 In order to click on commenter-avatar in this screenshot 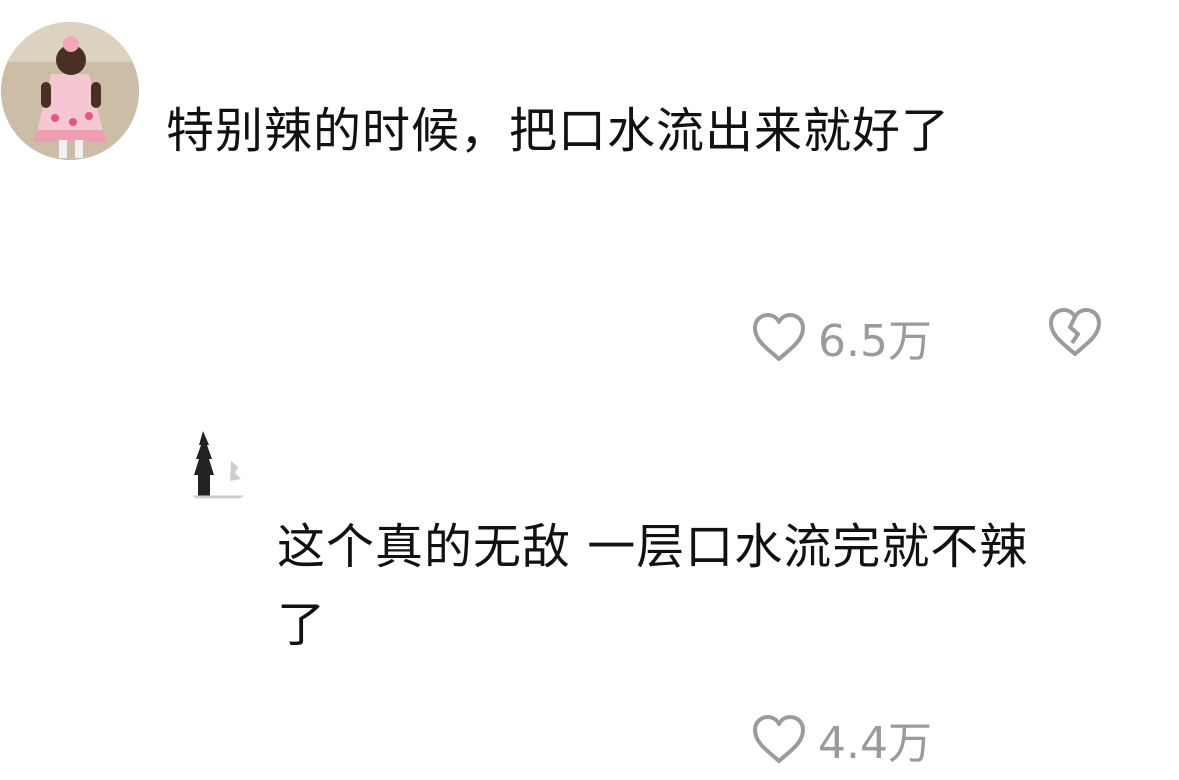, I will do `click(70, 91)`.